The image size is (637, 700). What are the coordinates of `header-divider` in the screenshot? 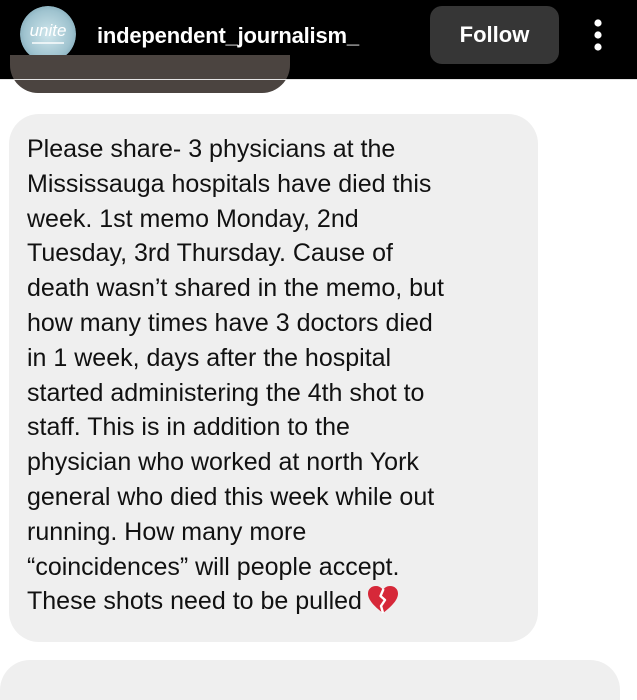 It's located at (318, 79).